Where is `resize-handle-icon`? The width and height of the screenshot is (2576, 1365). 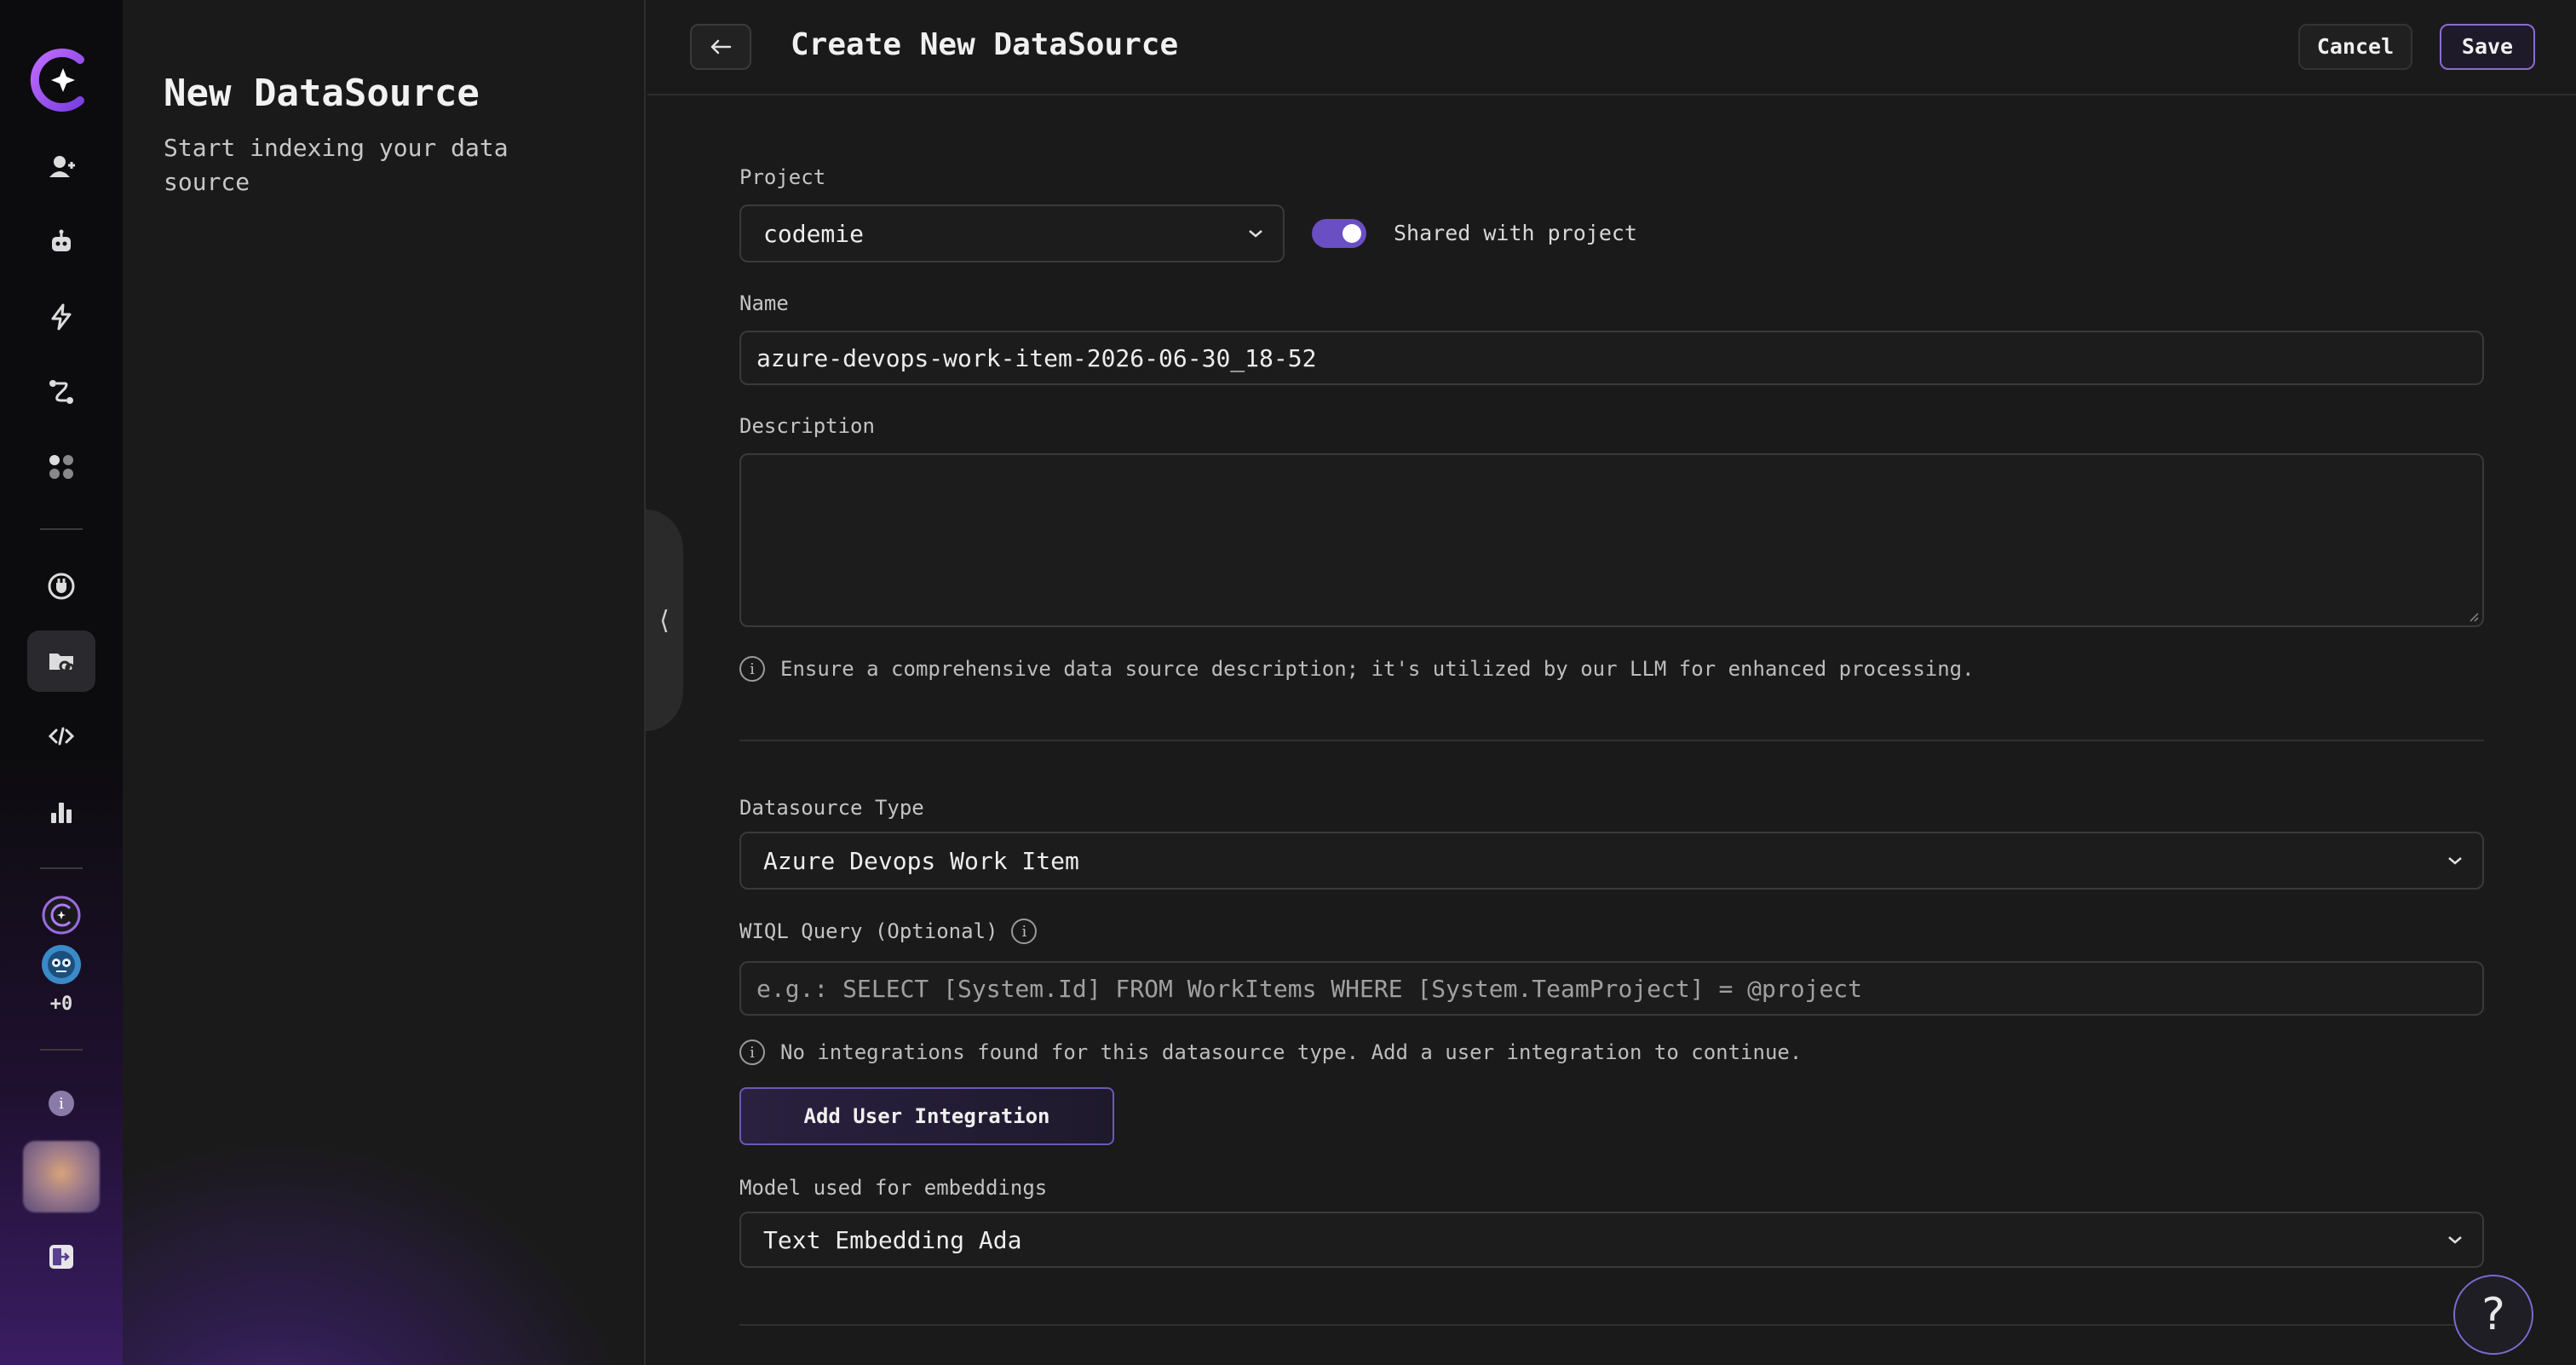 resize-handle-icon is located at coordinates (2473, 616).